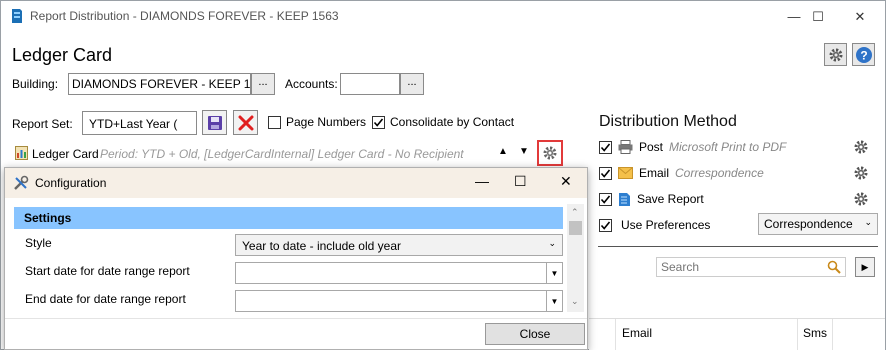  I want to click on post-checkbox, so click(605, 147).